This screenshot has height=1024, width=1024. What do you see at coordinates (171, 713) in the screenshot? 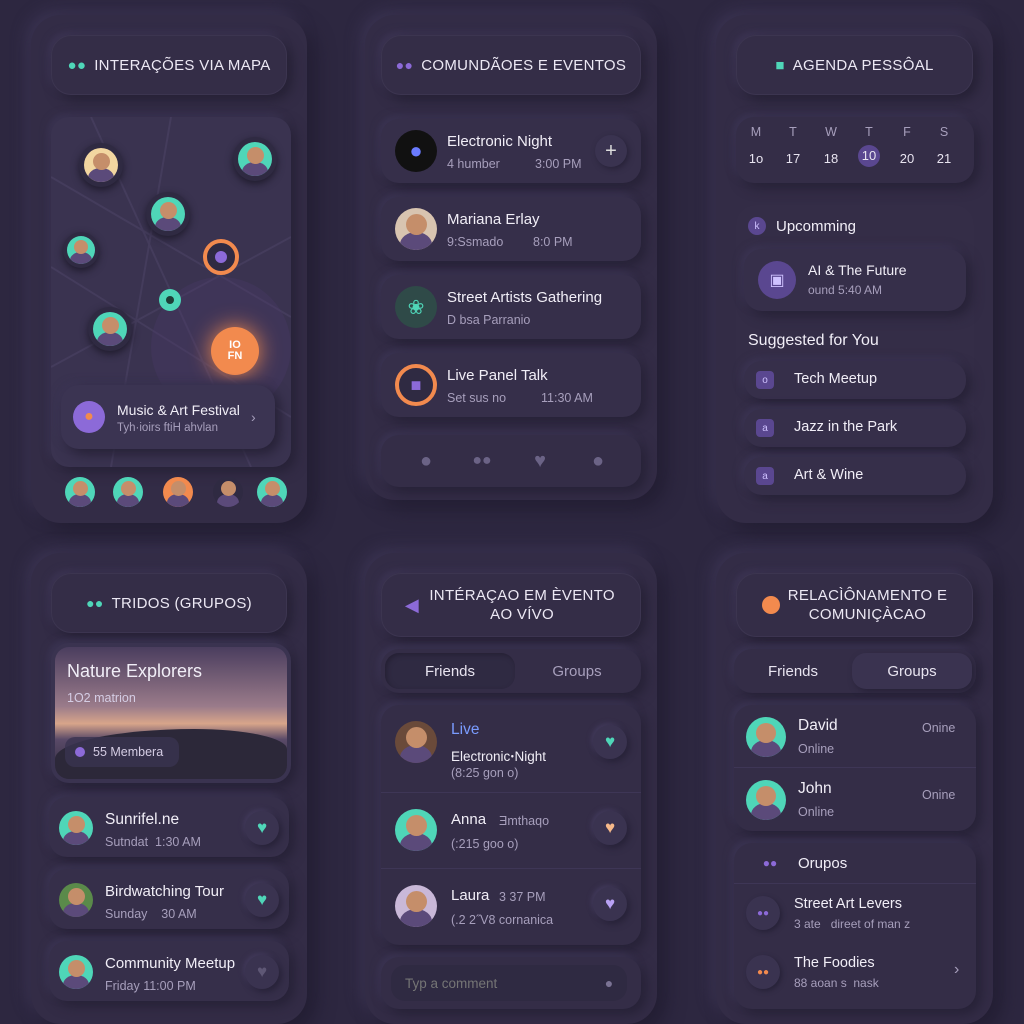
I see `featured-group: Nature Explorers 1O2 matrion 55 Membera` at bounding box center [171, 713].